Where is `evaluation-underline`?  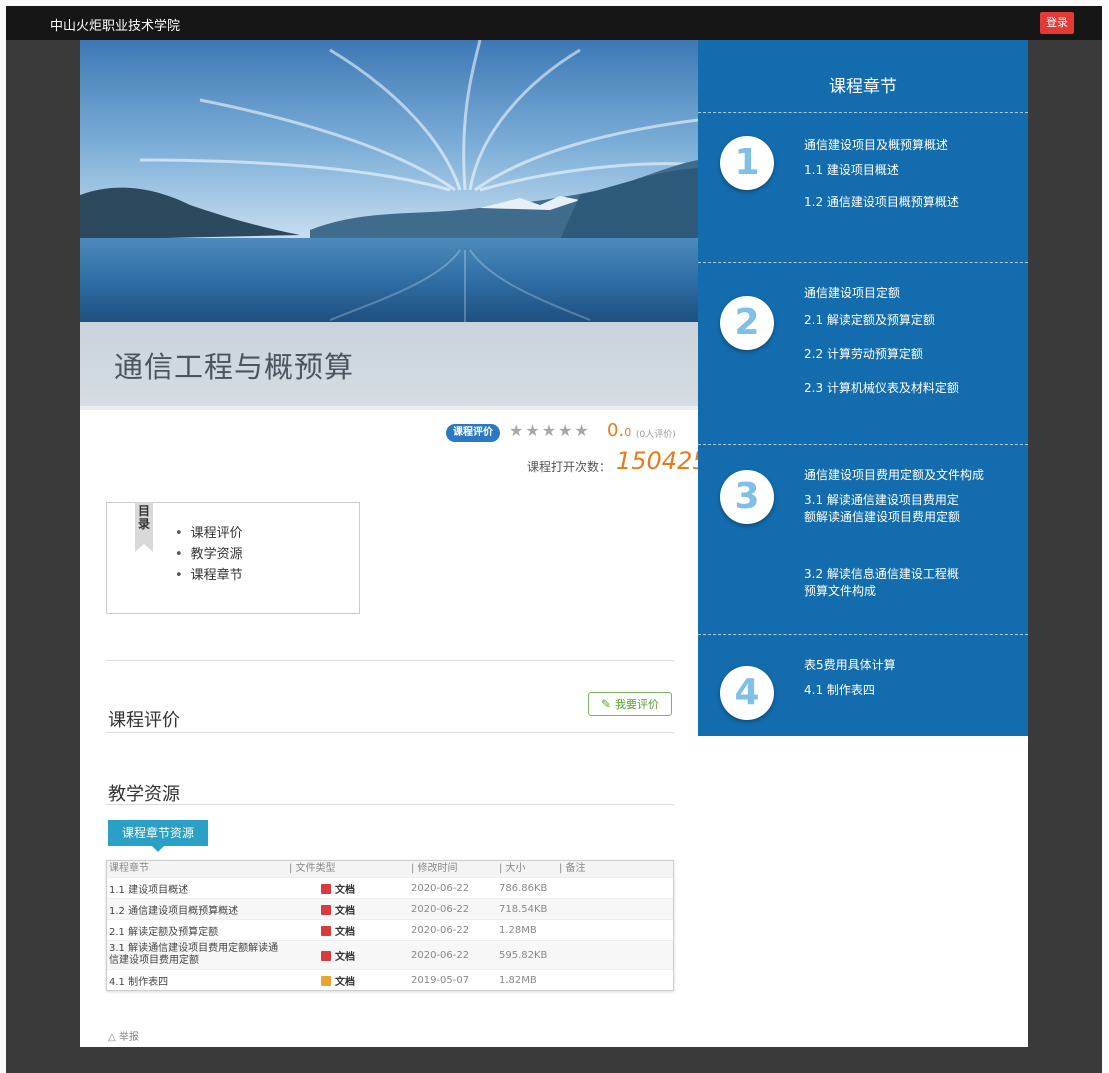
evaluation-underline is located at coordinates (390, 732).